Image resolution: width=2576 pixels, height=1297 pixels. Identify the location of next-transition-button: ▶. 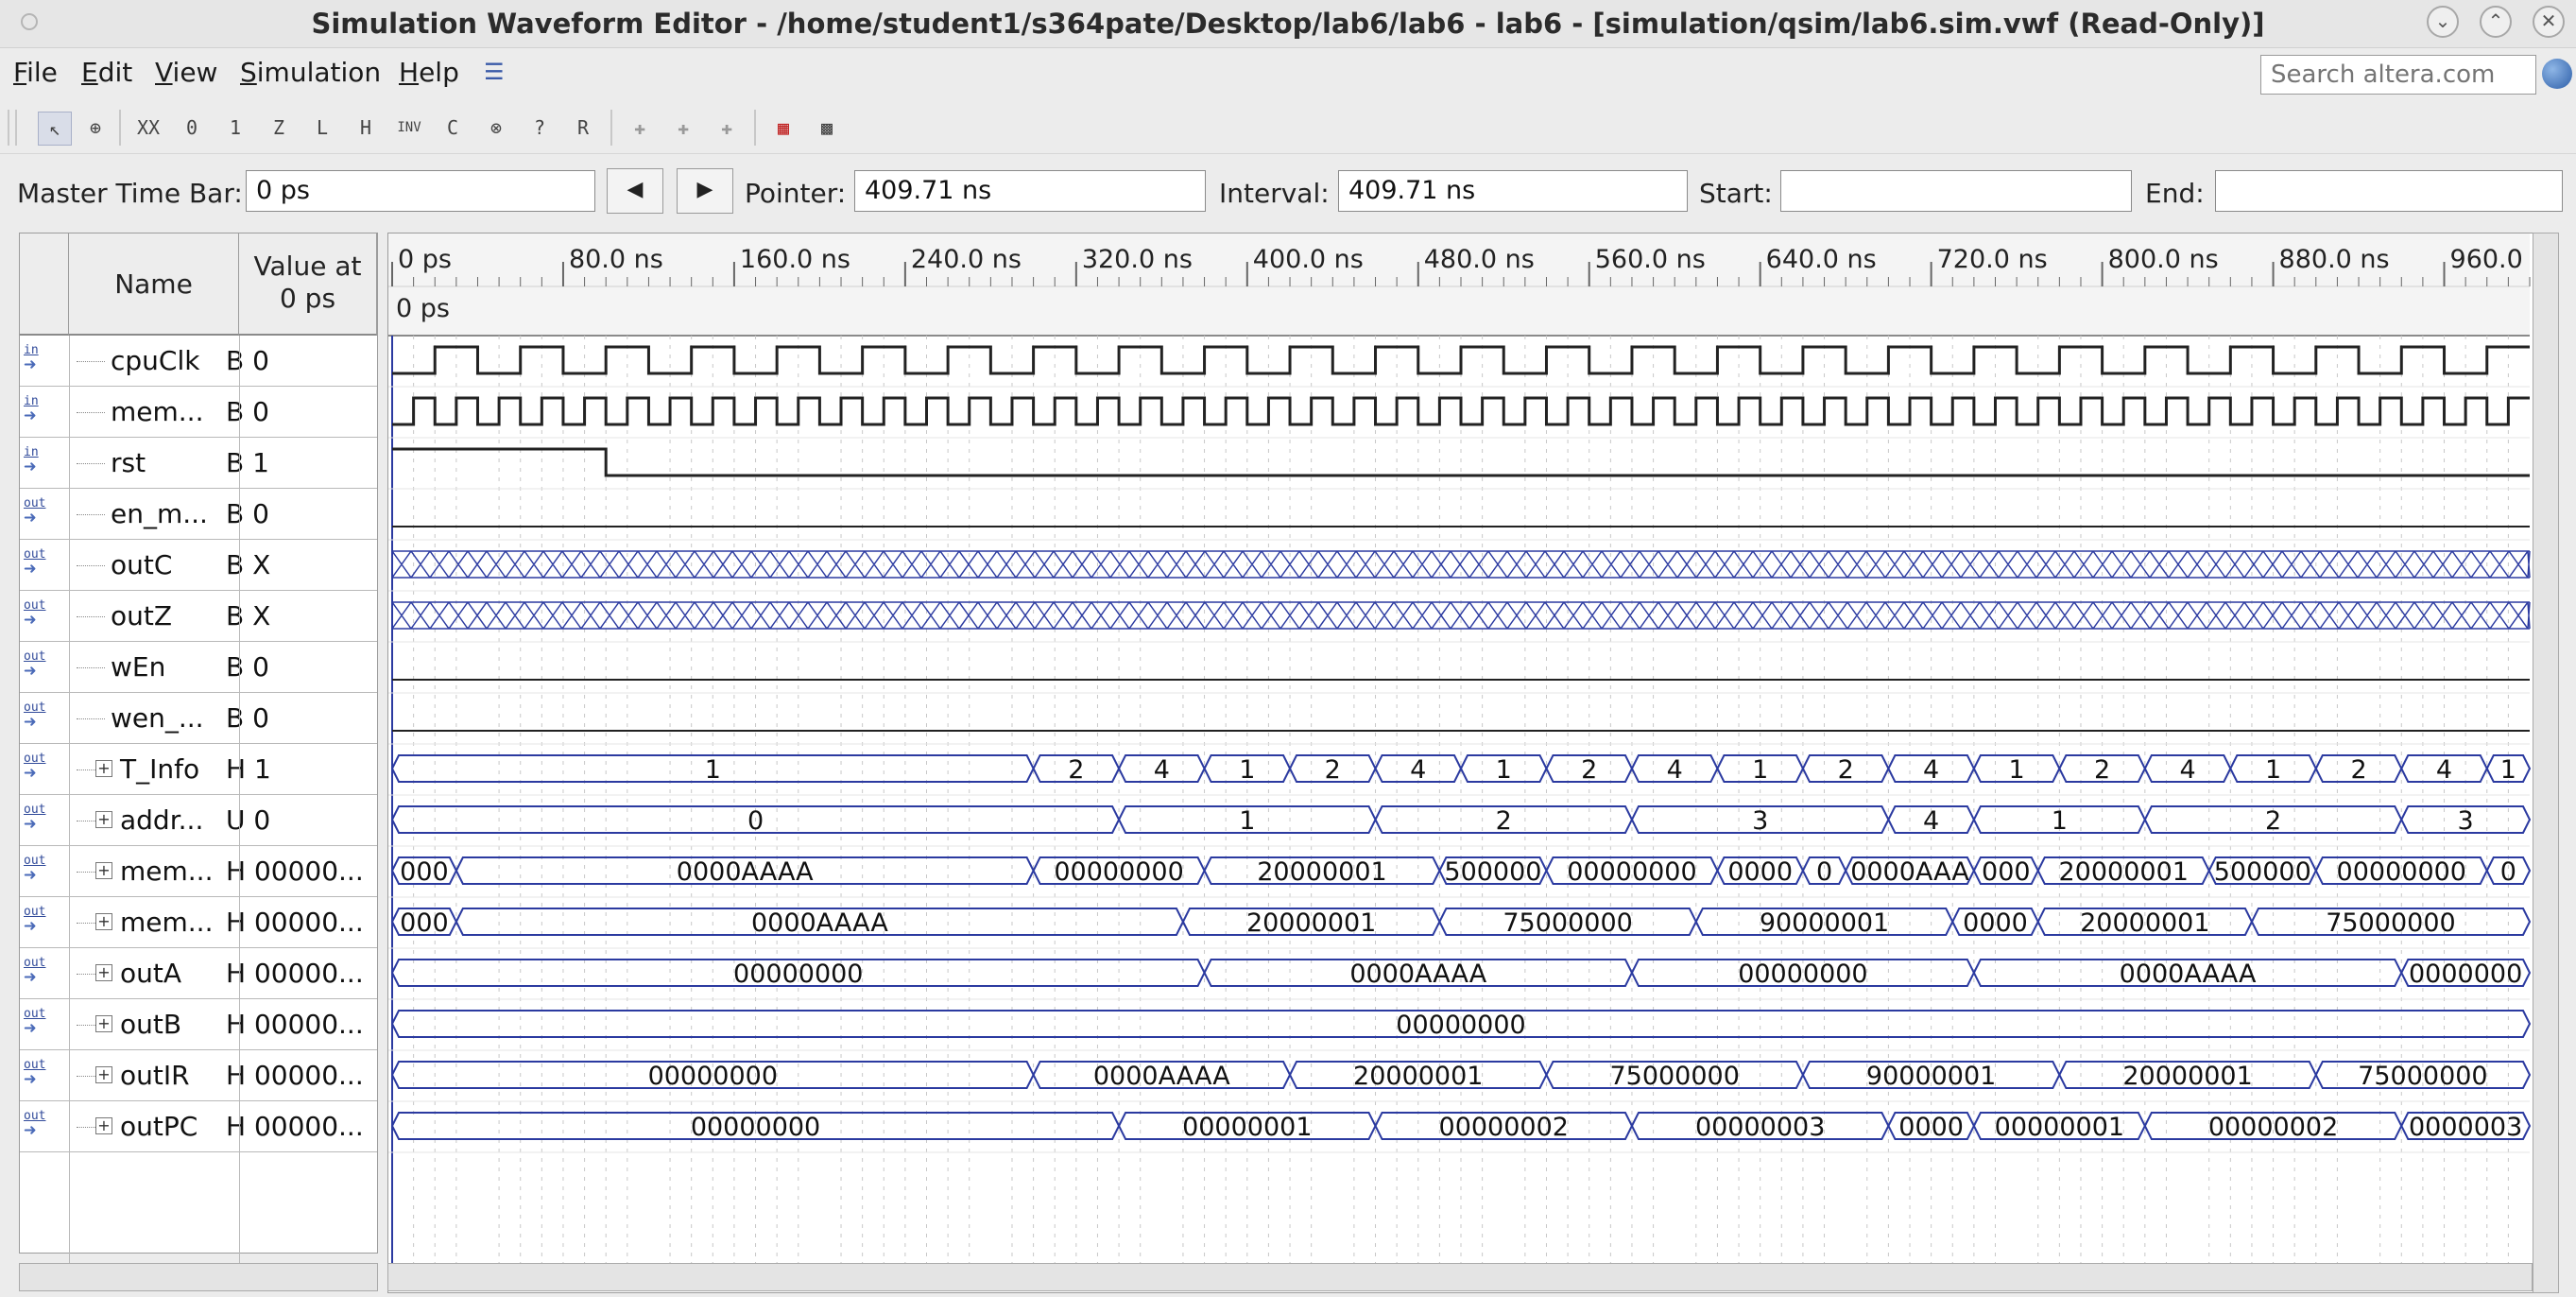
(705, 191).